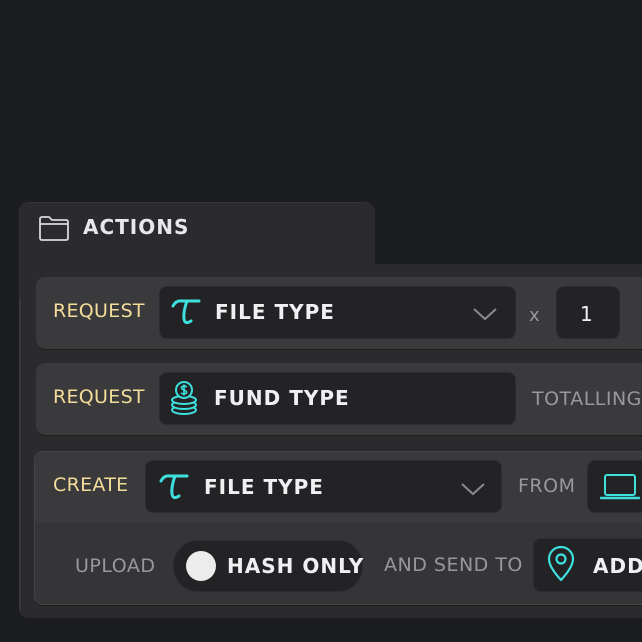 Image resolution: width=642 pixels, height=642 pixels. I want to click on panel-title: ACTIONS, so click(136, 227).